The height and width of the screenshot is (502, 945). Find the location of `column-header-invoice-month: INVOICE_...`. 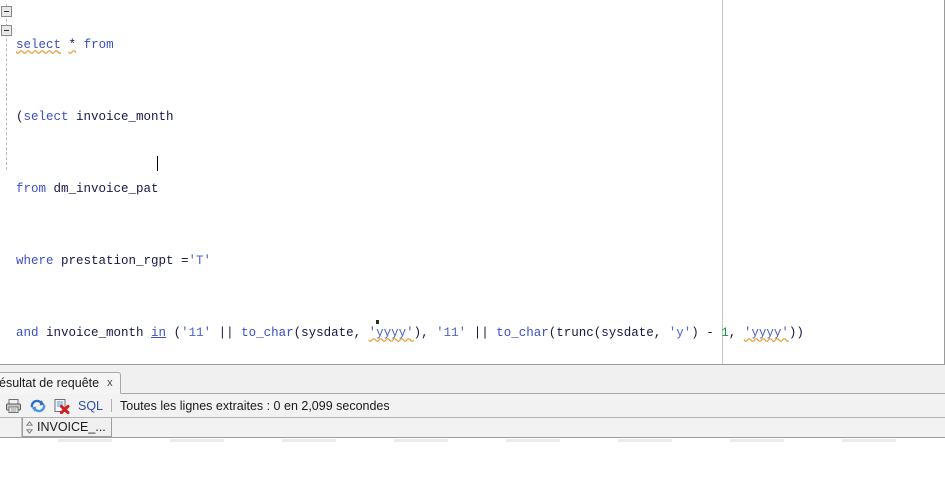

column-header-invoice-month: INVOICE_... is located at coordinates (67, 427).